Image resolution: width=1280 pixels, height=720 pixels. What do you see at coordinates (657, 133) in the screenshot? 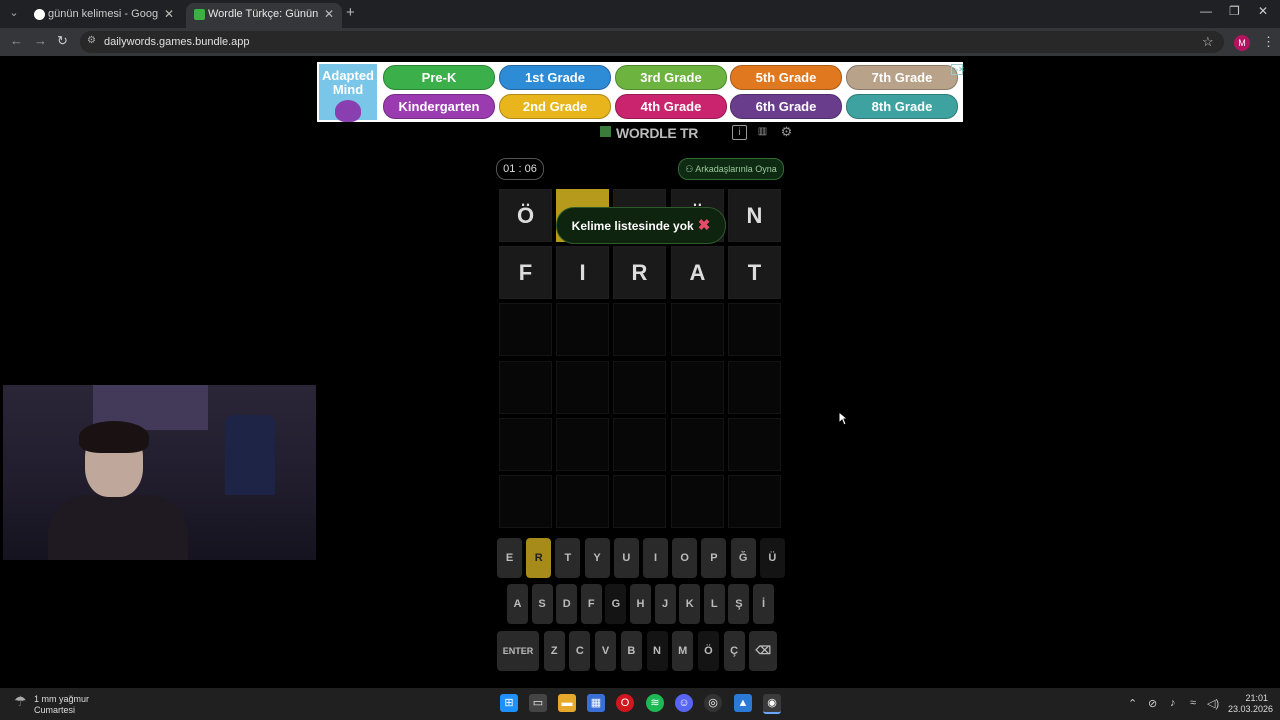
I see `game-title: WORDLE TR` at bounding box center [657, 133].